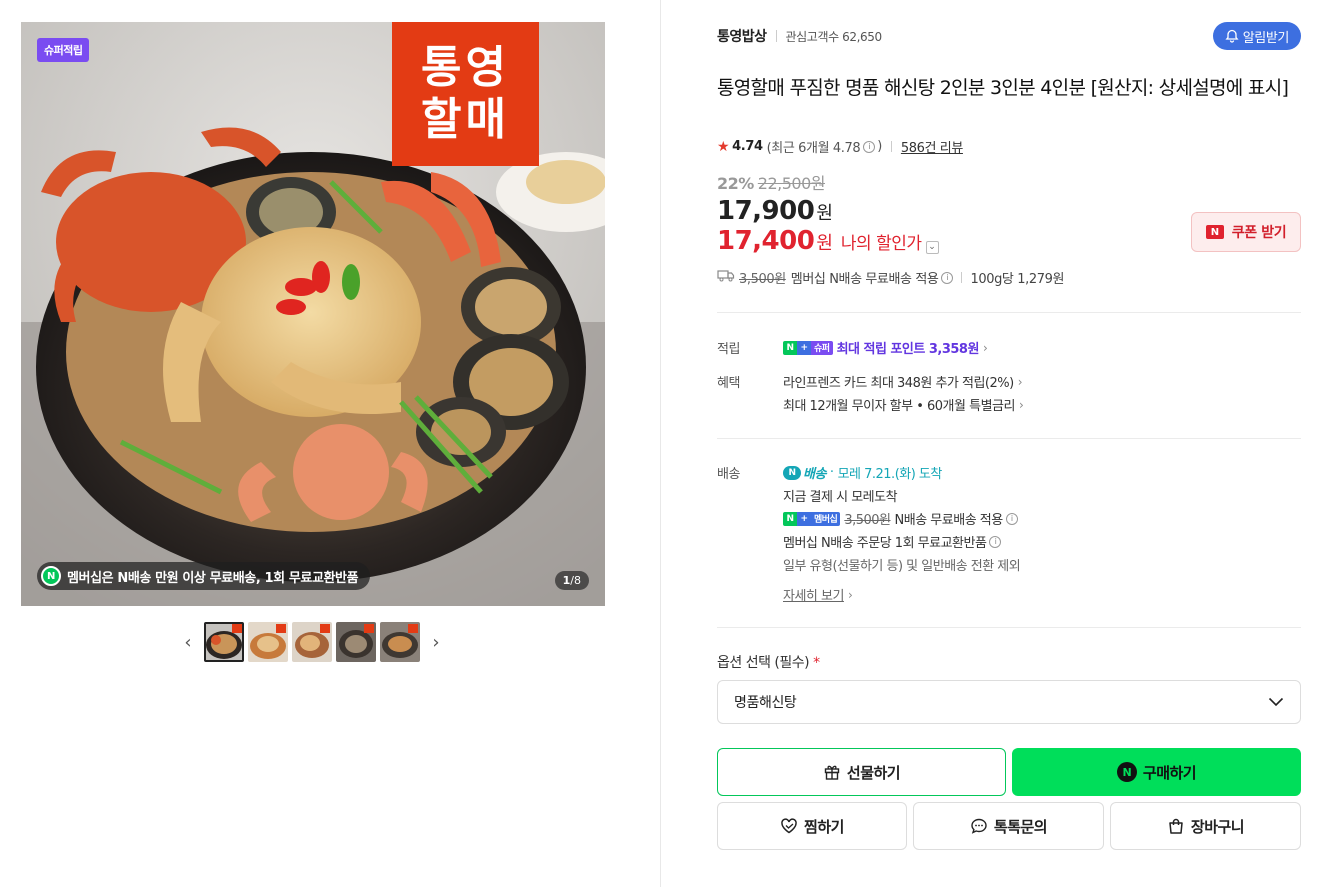 Image resolution: width=1326 pixels, height=887 pixels. I want to click on coupon-button: N 쿠폰 받기, so click(1246, 232).